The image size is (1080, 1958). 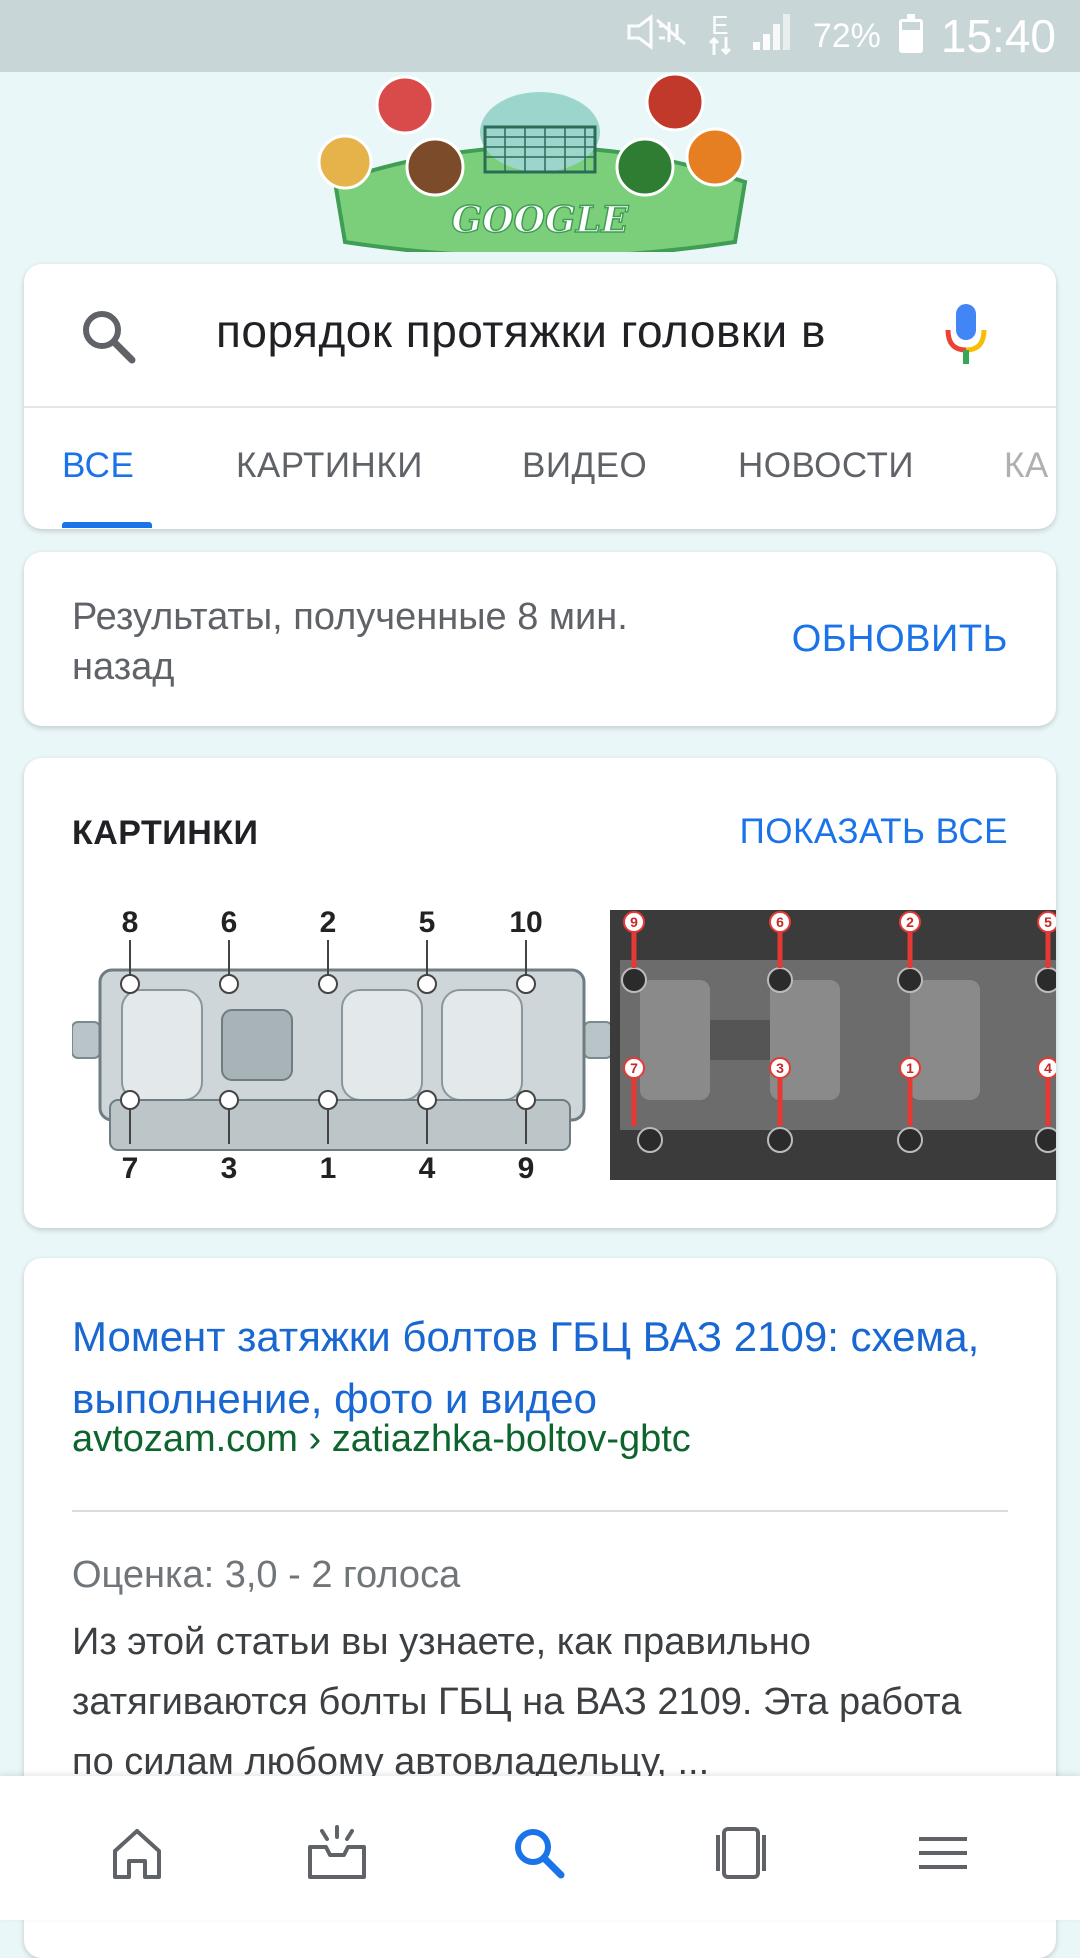 What do you see at coordinates (350, 642) in the screenshot?
I see `results-age-message: Результаты, полученные 8 мин. назад` at bounding box center [350, 642].